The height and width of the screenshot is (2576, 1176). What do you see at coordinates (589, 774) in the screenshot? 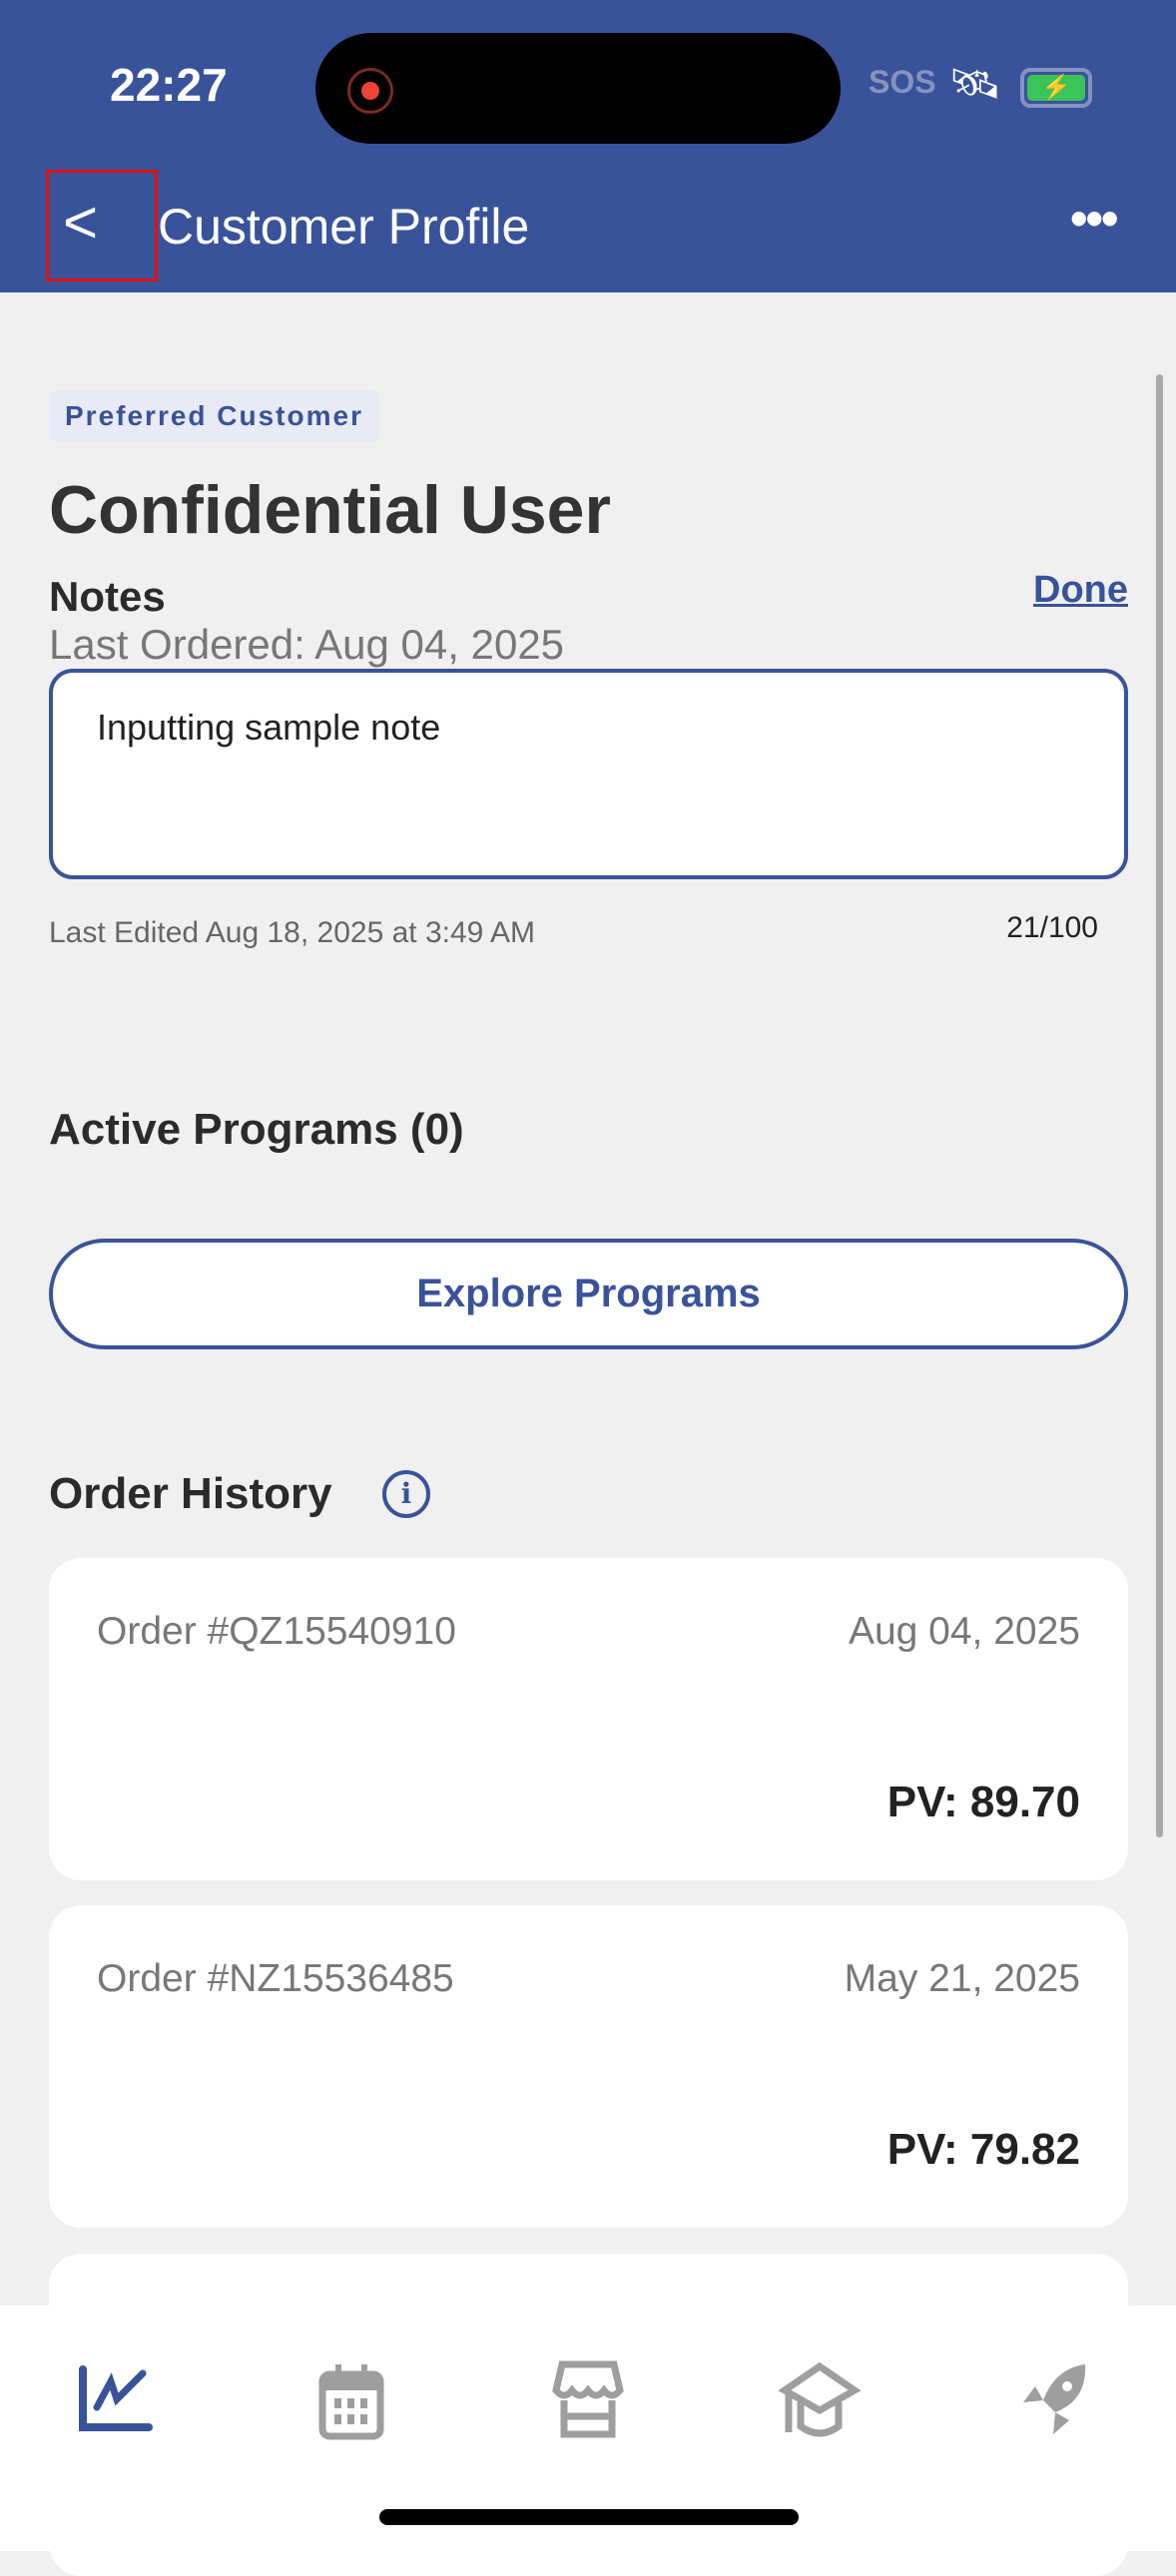
I see `notes-input: Inputting sample note` at bounding box center [589, 774].